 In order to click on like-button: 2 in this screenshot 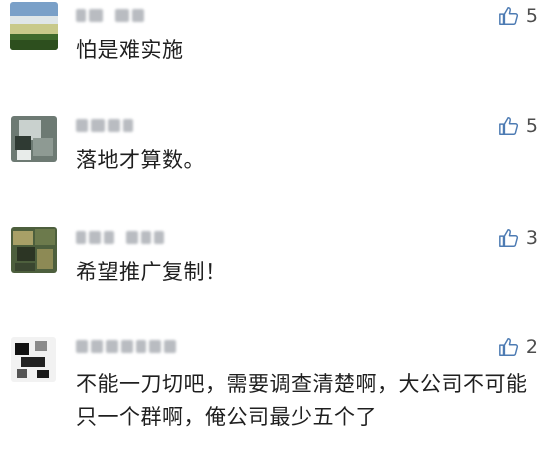, I will do `click(518, 347)`.